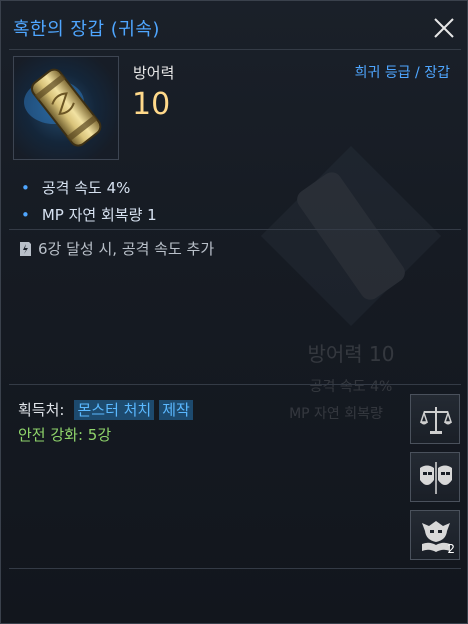  I want to click on safe-enhance: 안전 강화: 5강, so click(65, 435).